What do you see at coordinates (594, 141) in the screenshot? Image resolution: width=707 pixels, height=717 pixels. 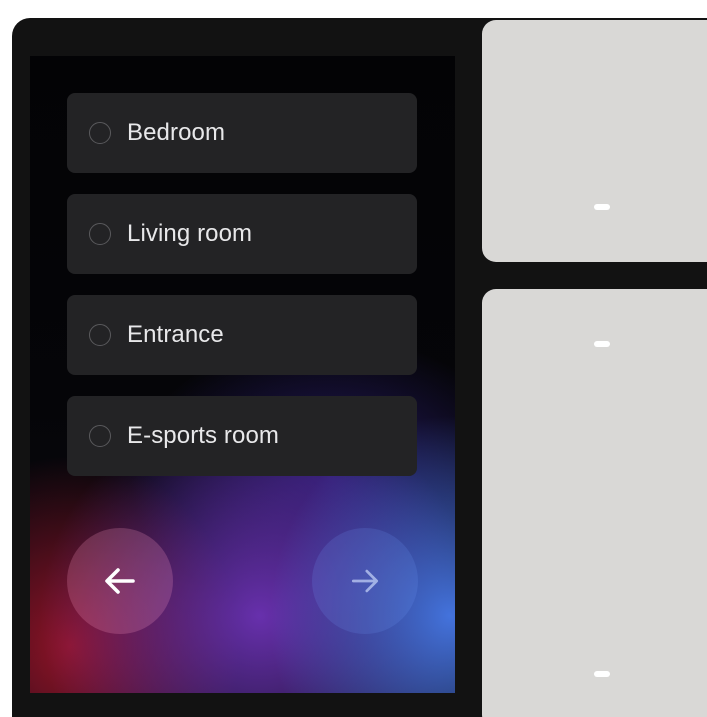 I see `switch-panel-top` at bounding box center [594, 141].